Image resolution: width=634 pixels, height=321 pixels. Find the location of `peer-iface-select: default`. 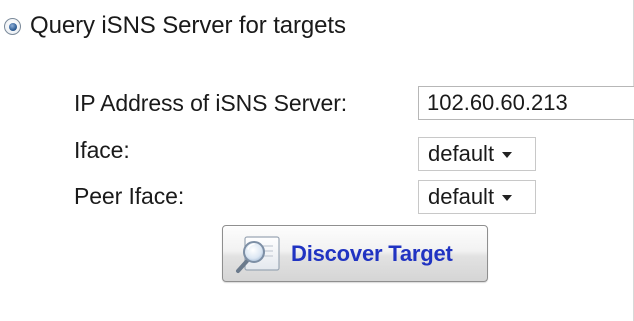

peer-iface-select: default is located at coordinates (477, 197).